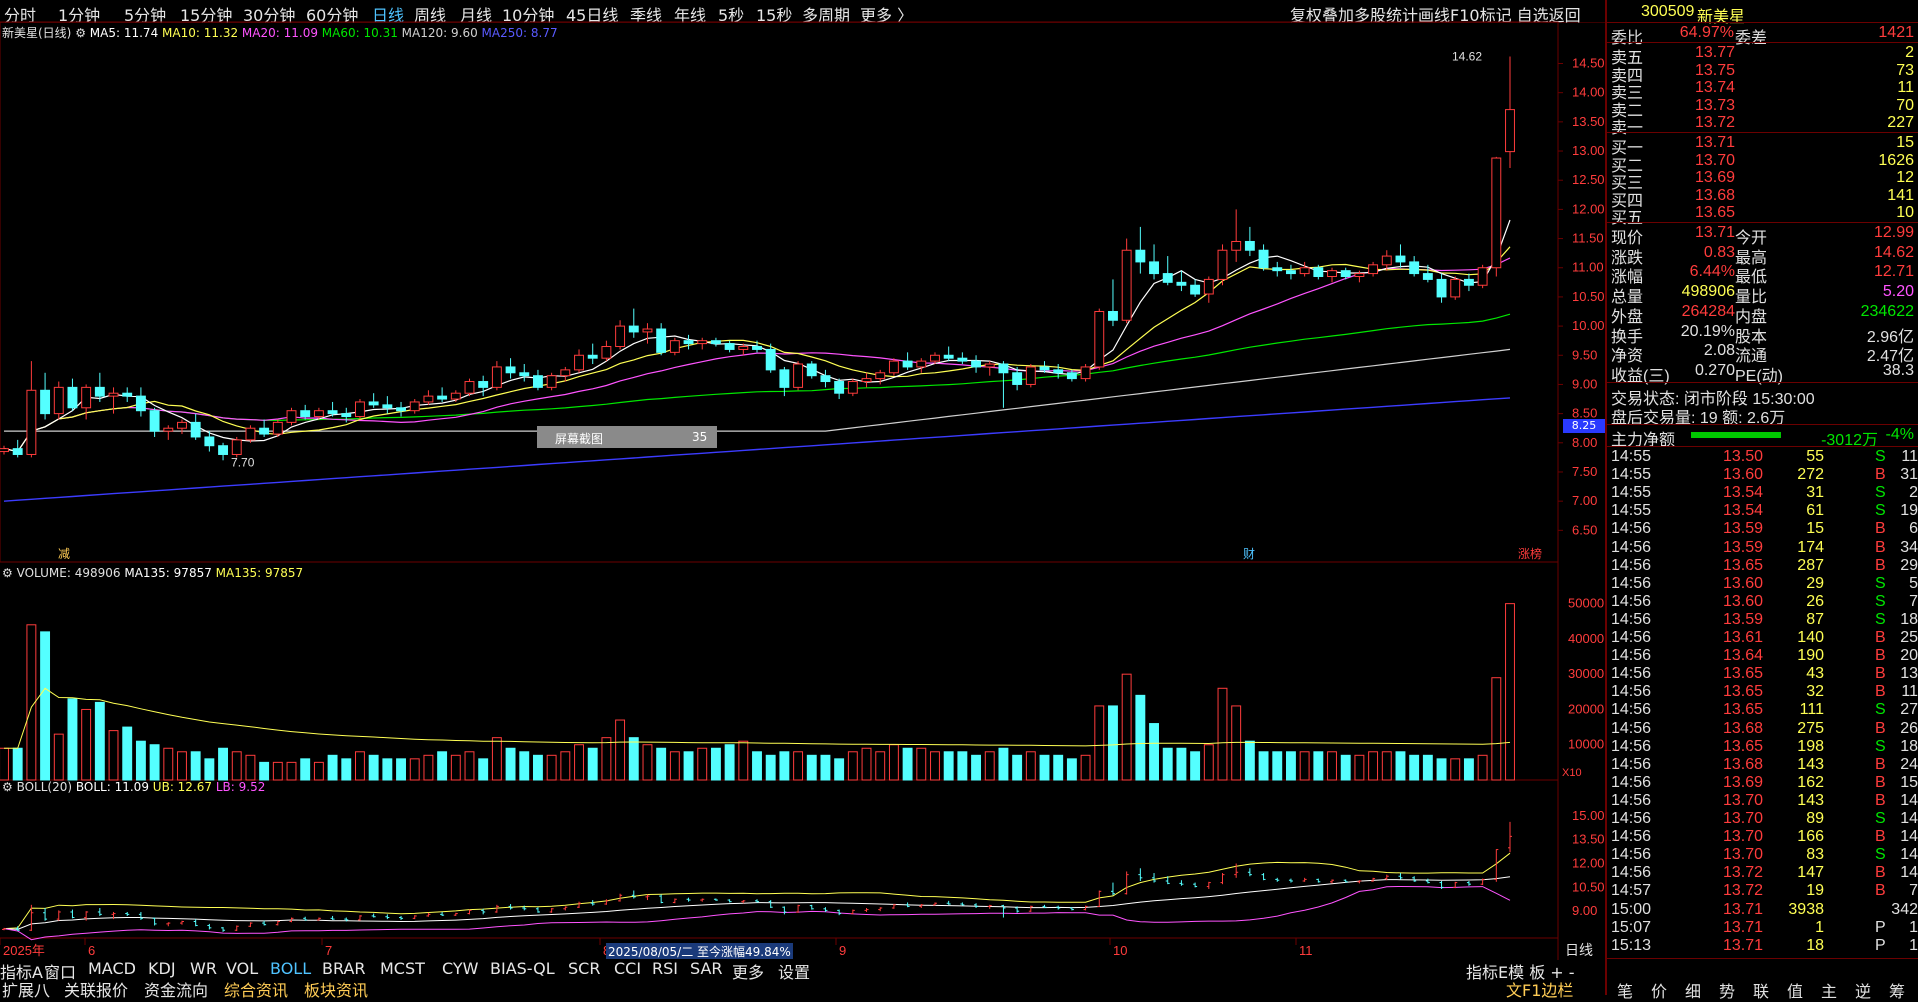 The image size is (1918, 1002). Describe the element at coordinates (1706, 32) in the screenshot. I see `weibi-value: 64.97%` at that location.